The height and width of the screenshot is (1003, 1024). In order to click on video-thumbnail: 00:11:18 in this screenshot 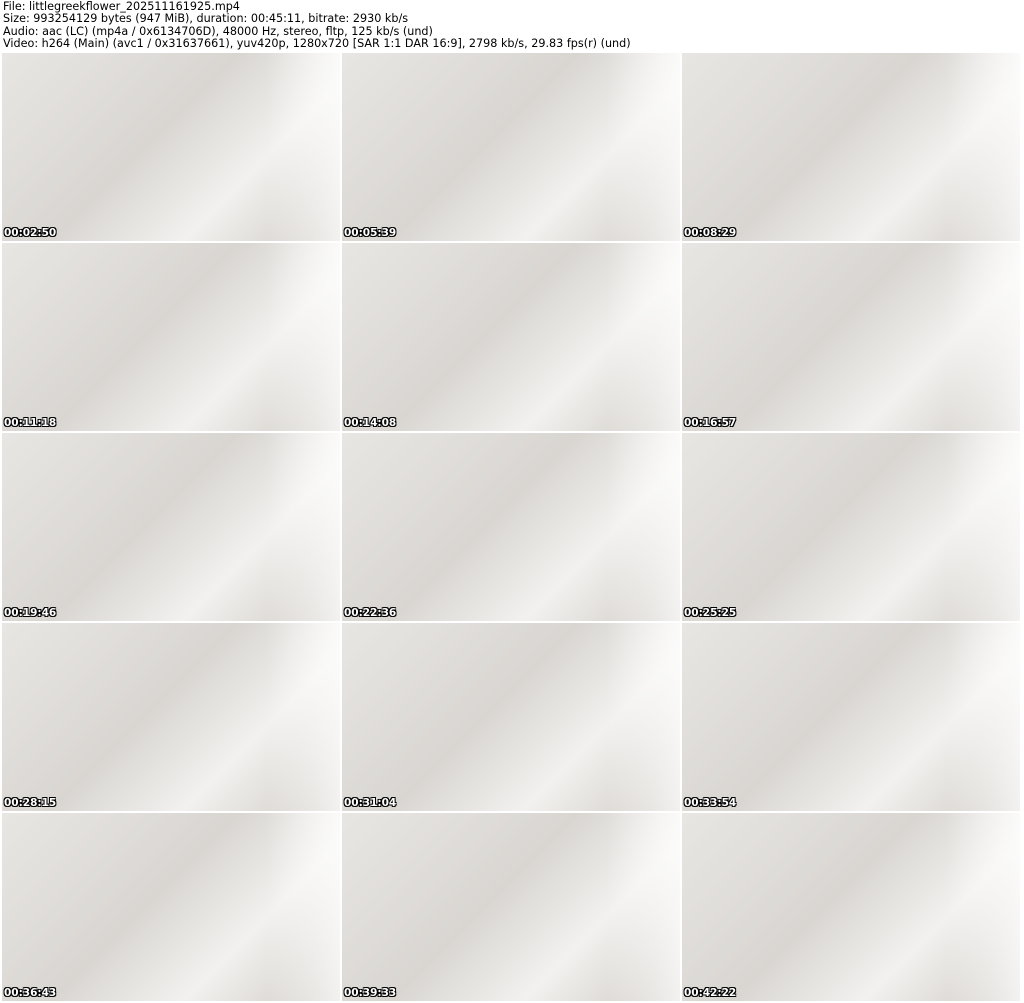, I will do `click(171, 337)`.